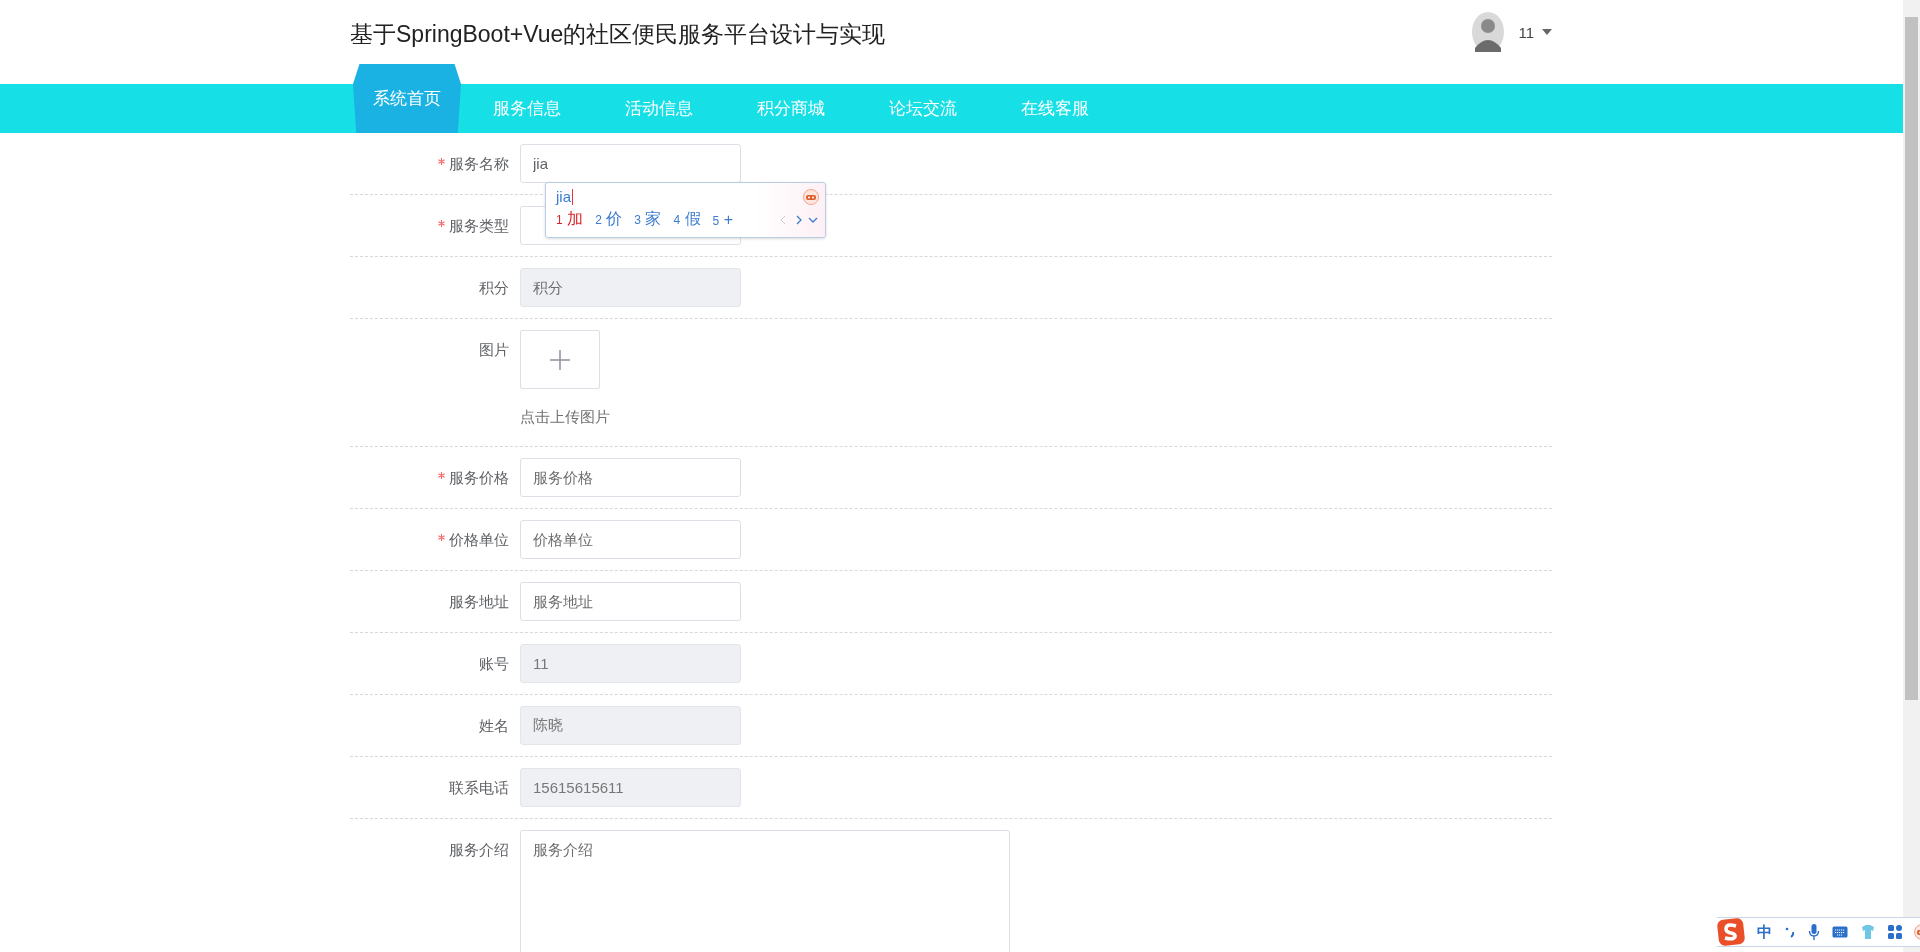 The height and width of the screenshot is (952, 1920). I want to click on upload-hint: 点击上传图片, so click(565, 417).